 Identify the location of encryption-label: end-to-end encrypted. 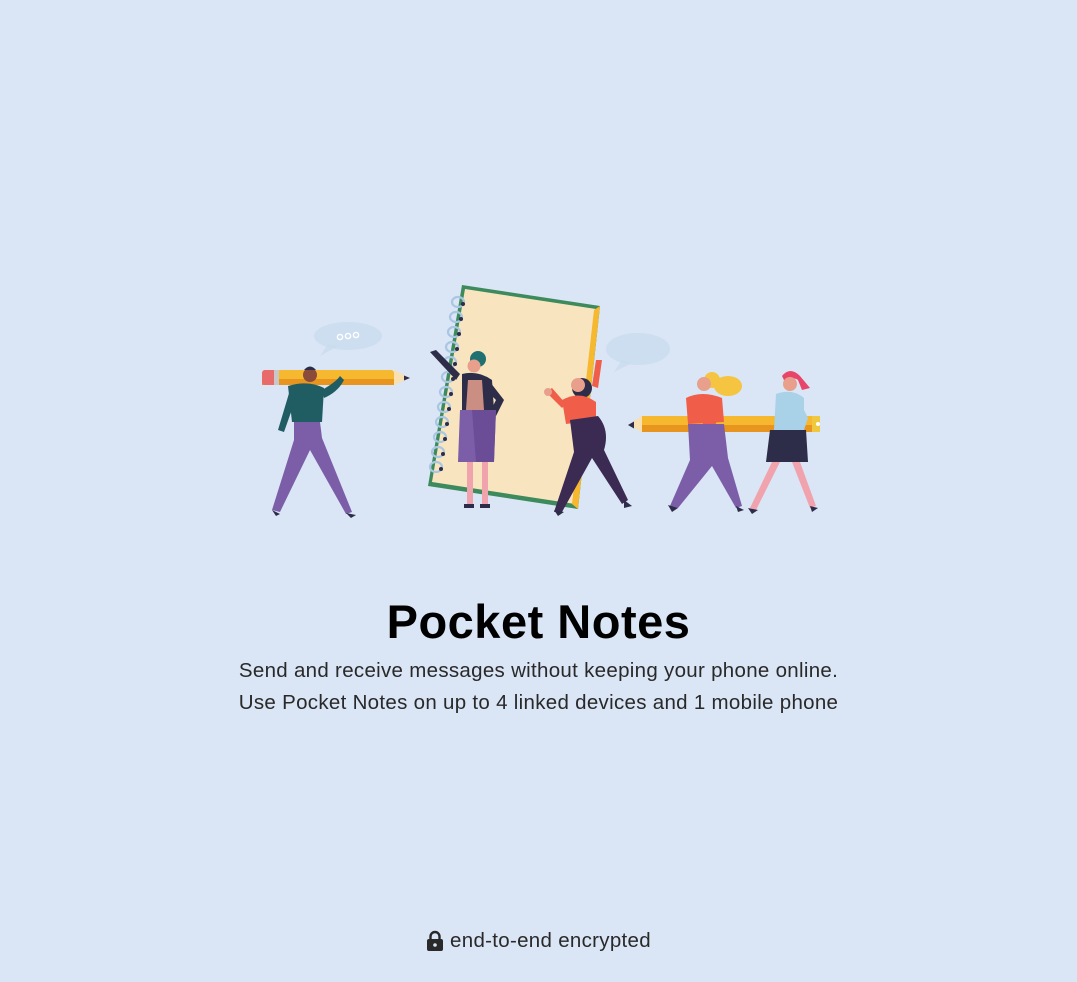
(550, 940).